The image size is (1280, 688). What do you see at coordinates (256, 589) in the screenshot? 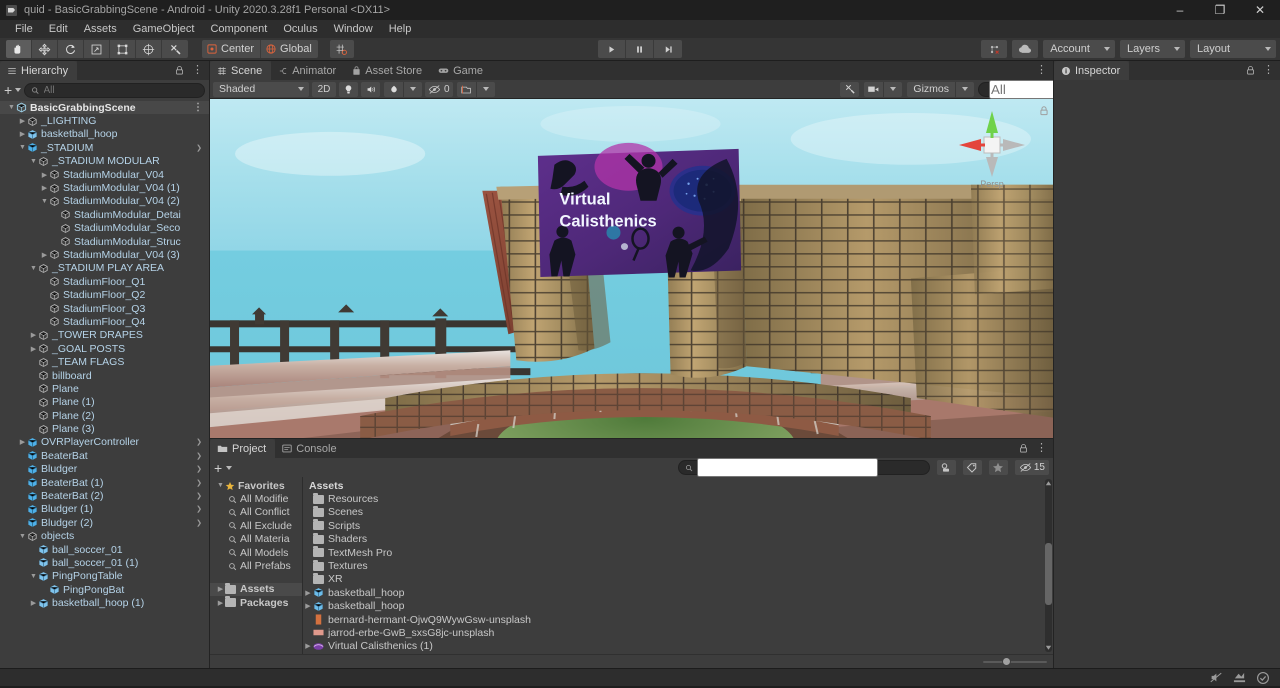
I see `project-tree-root: ▶ Assets` at bounding box center [256, 589].